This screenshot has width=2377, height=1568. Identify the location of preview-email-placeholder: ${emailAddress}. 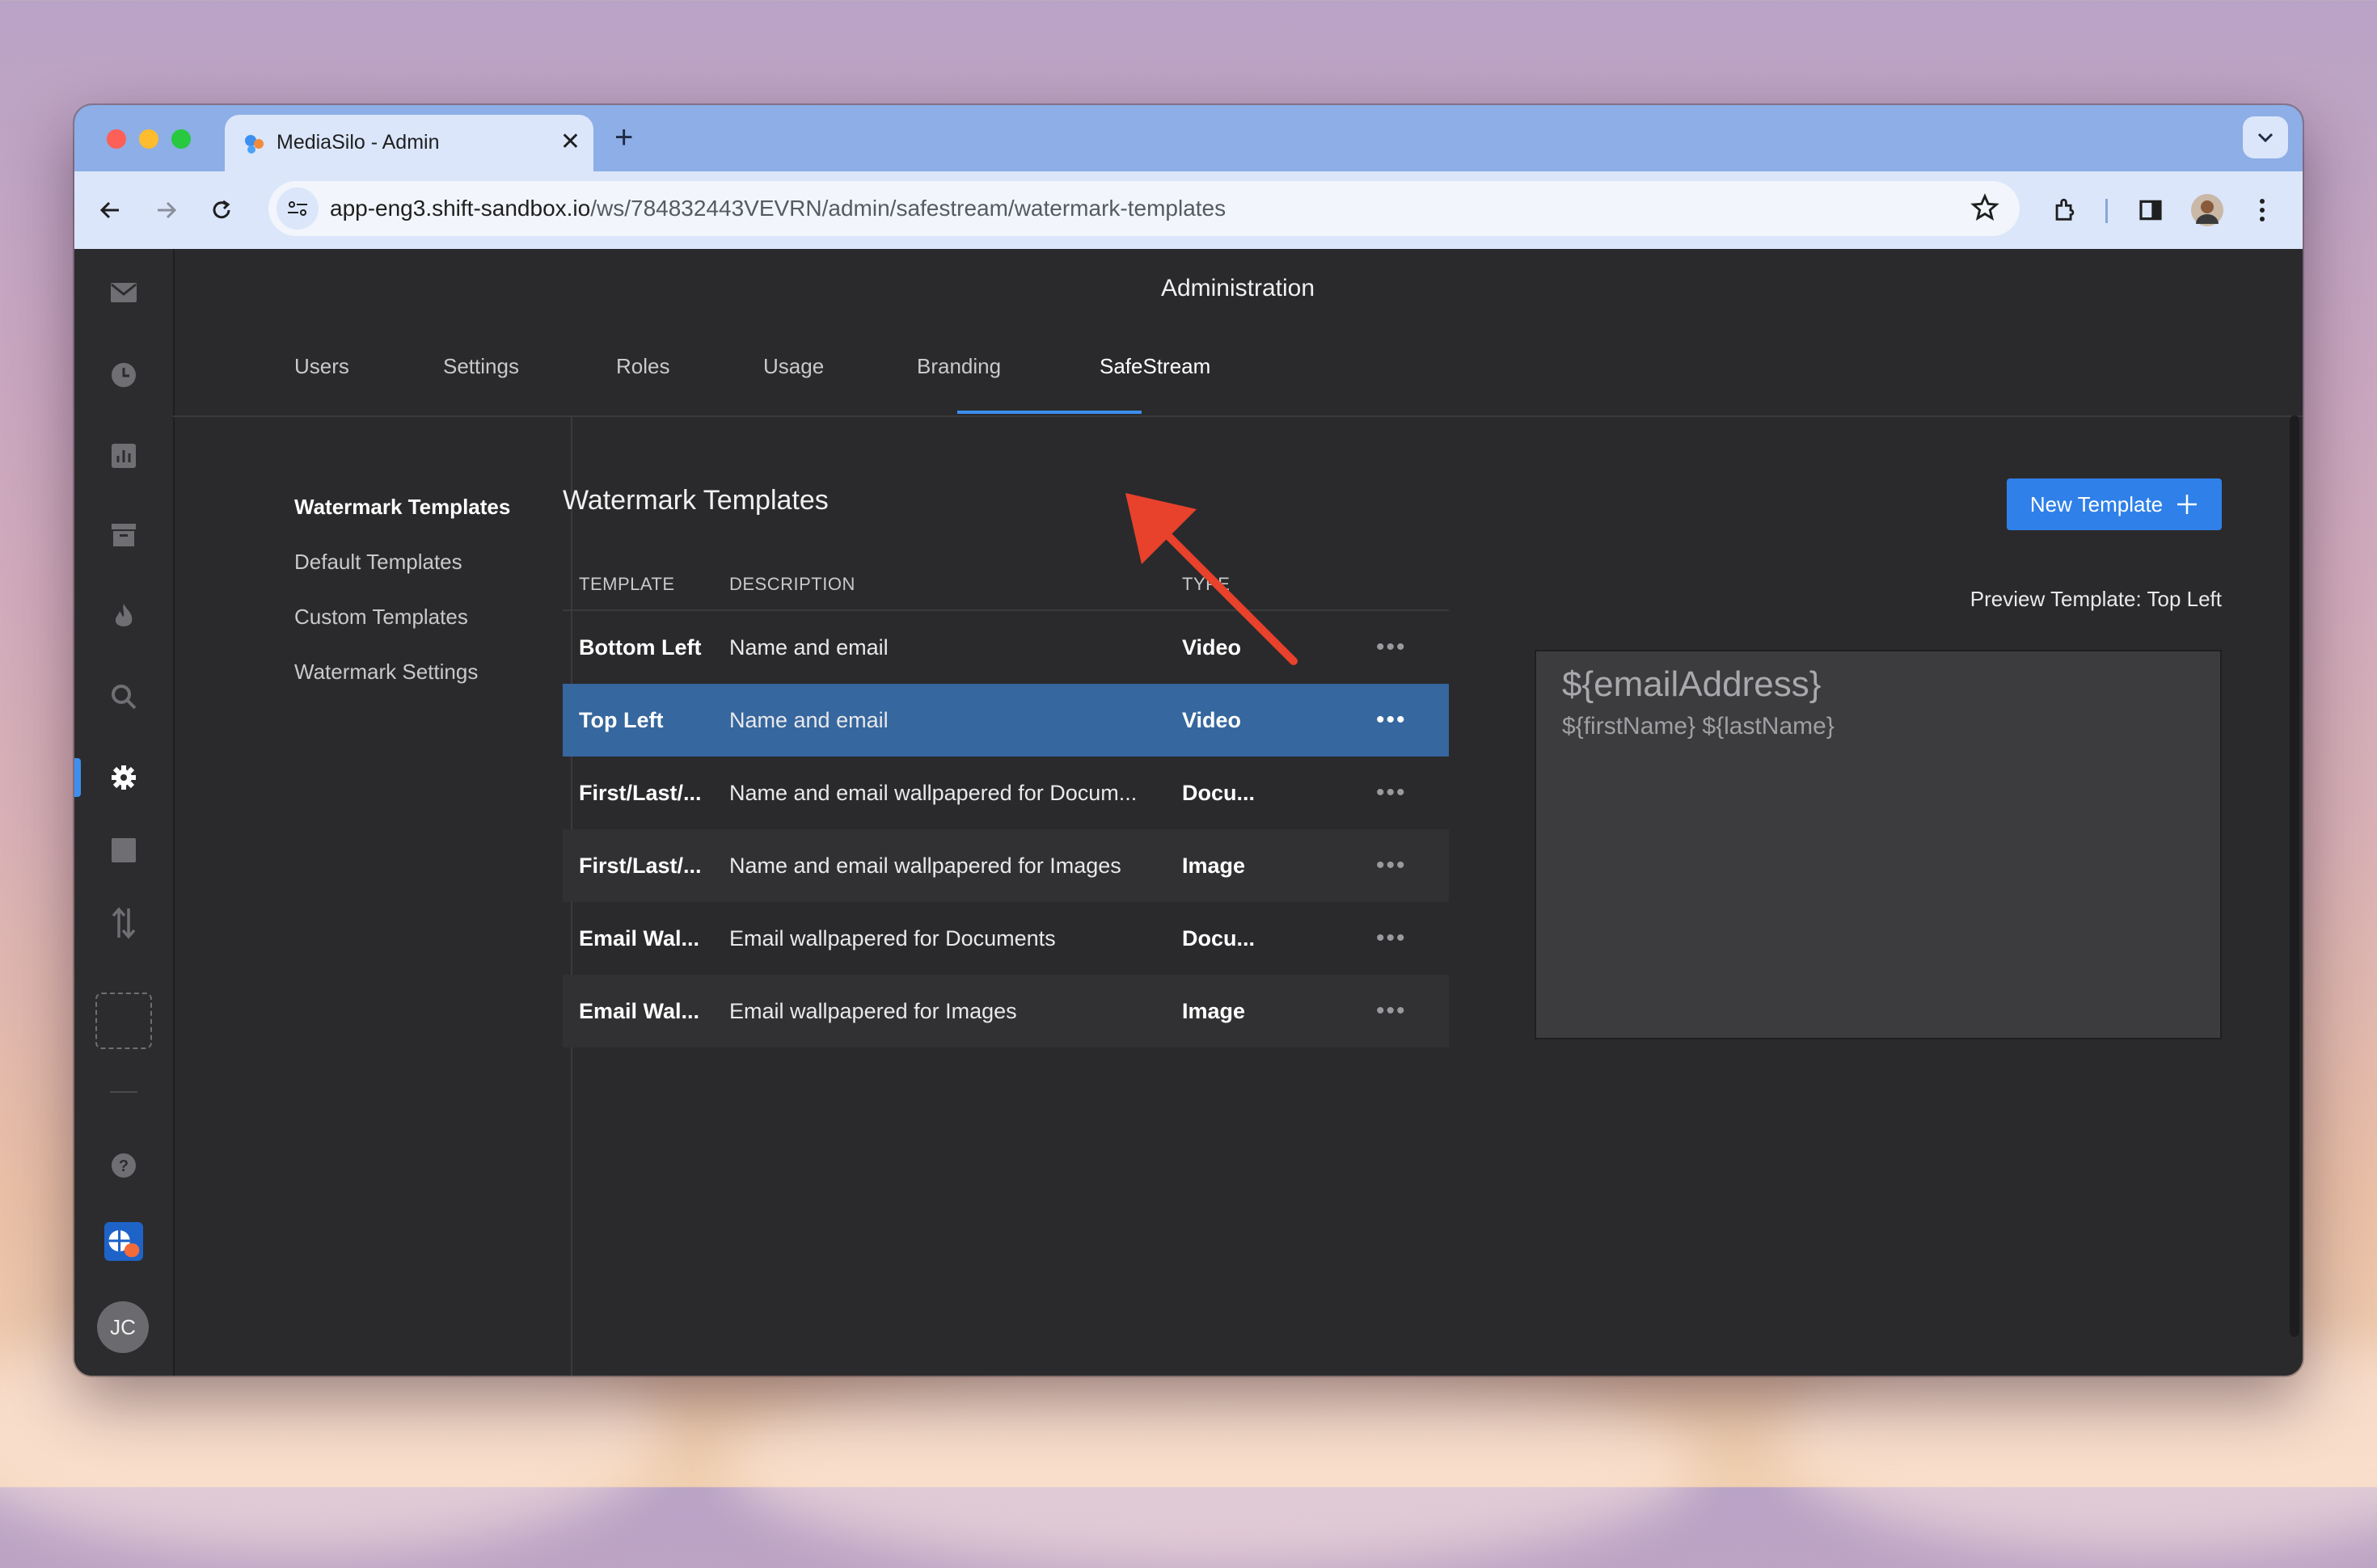
(1692, 684).